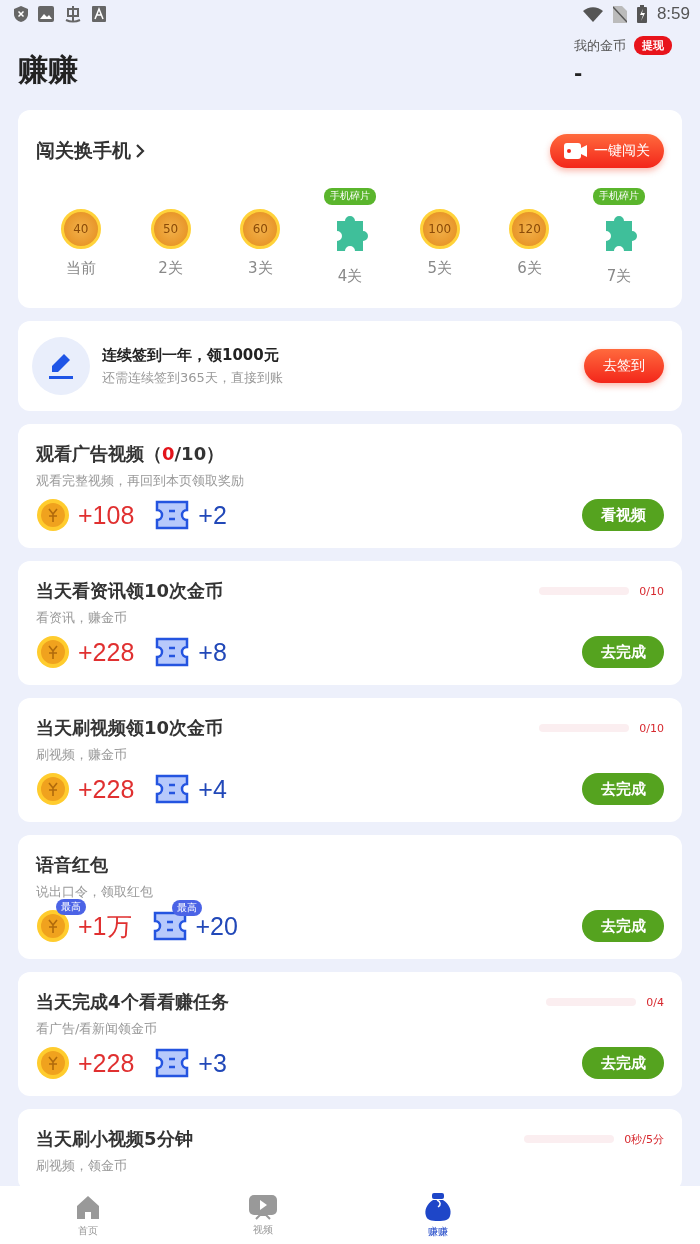 This screenshot has width=700, height=1244. I want to click on wifi-icon, so click(592, 14).